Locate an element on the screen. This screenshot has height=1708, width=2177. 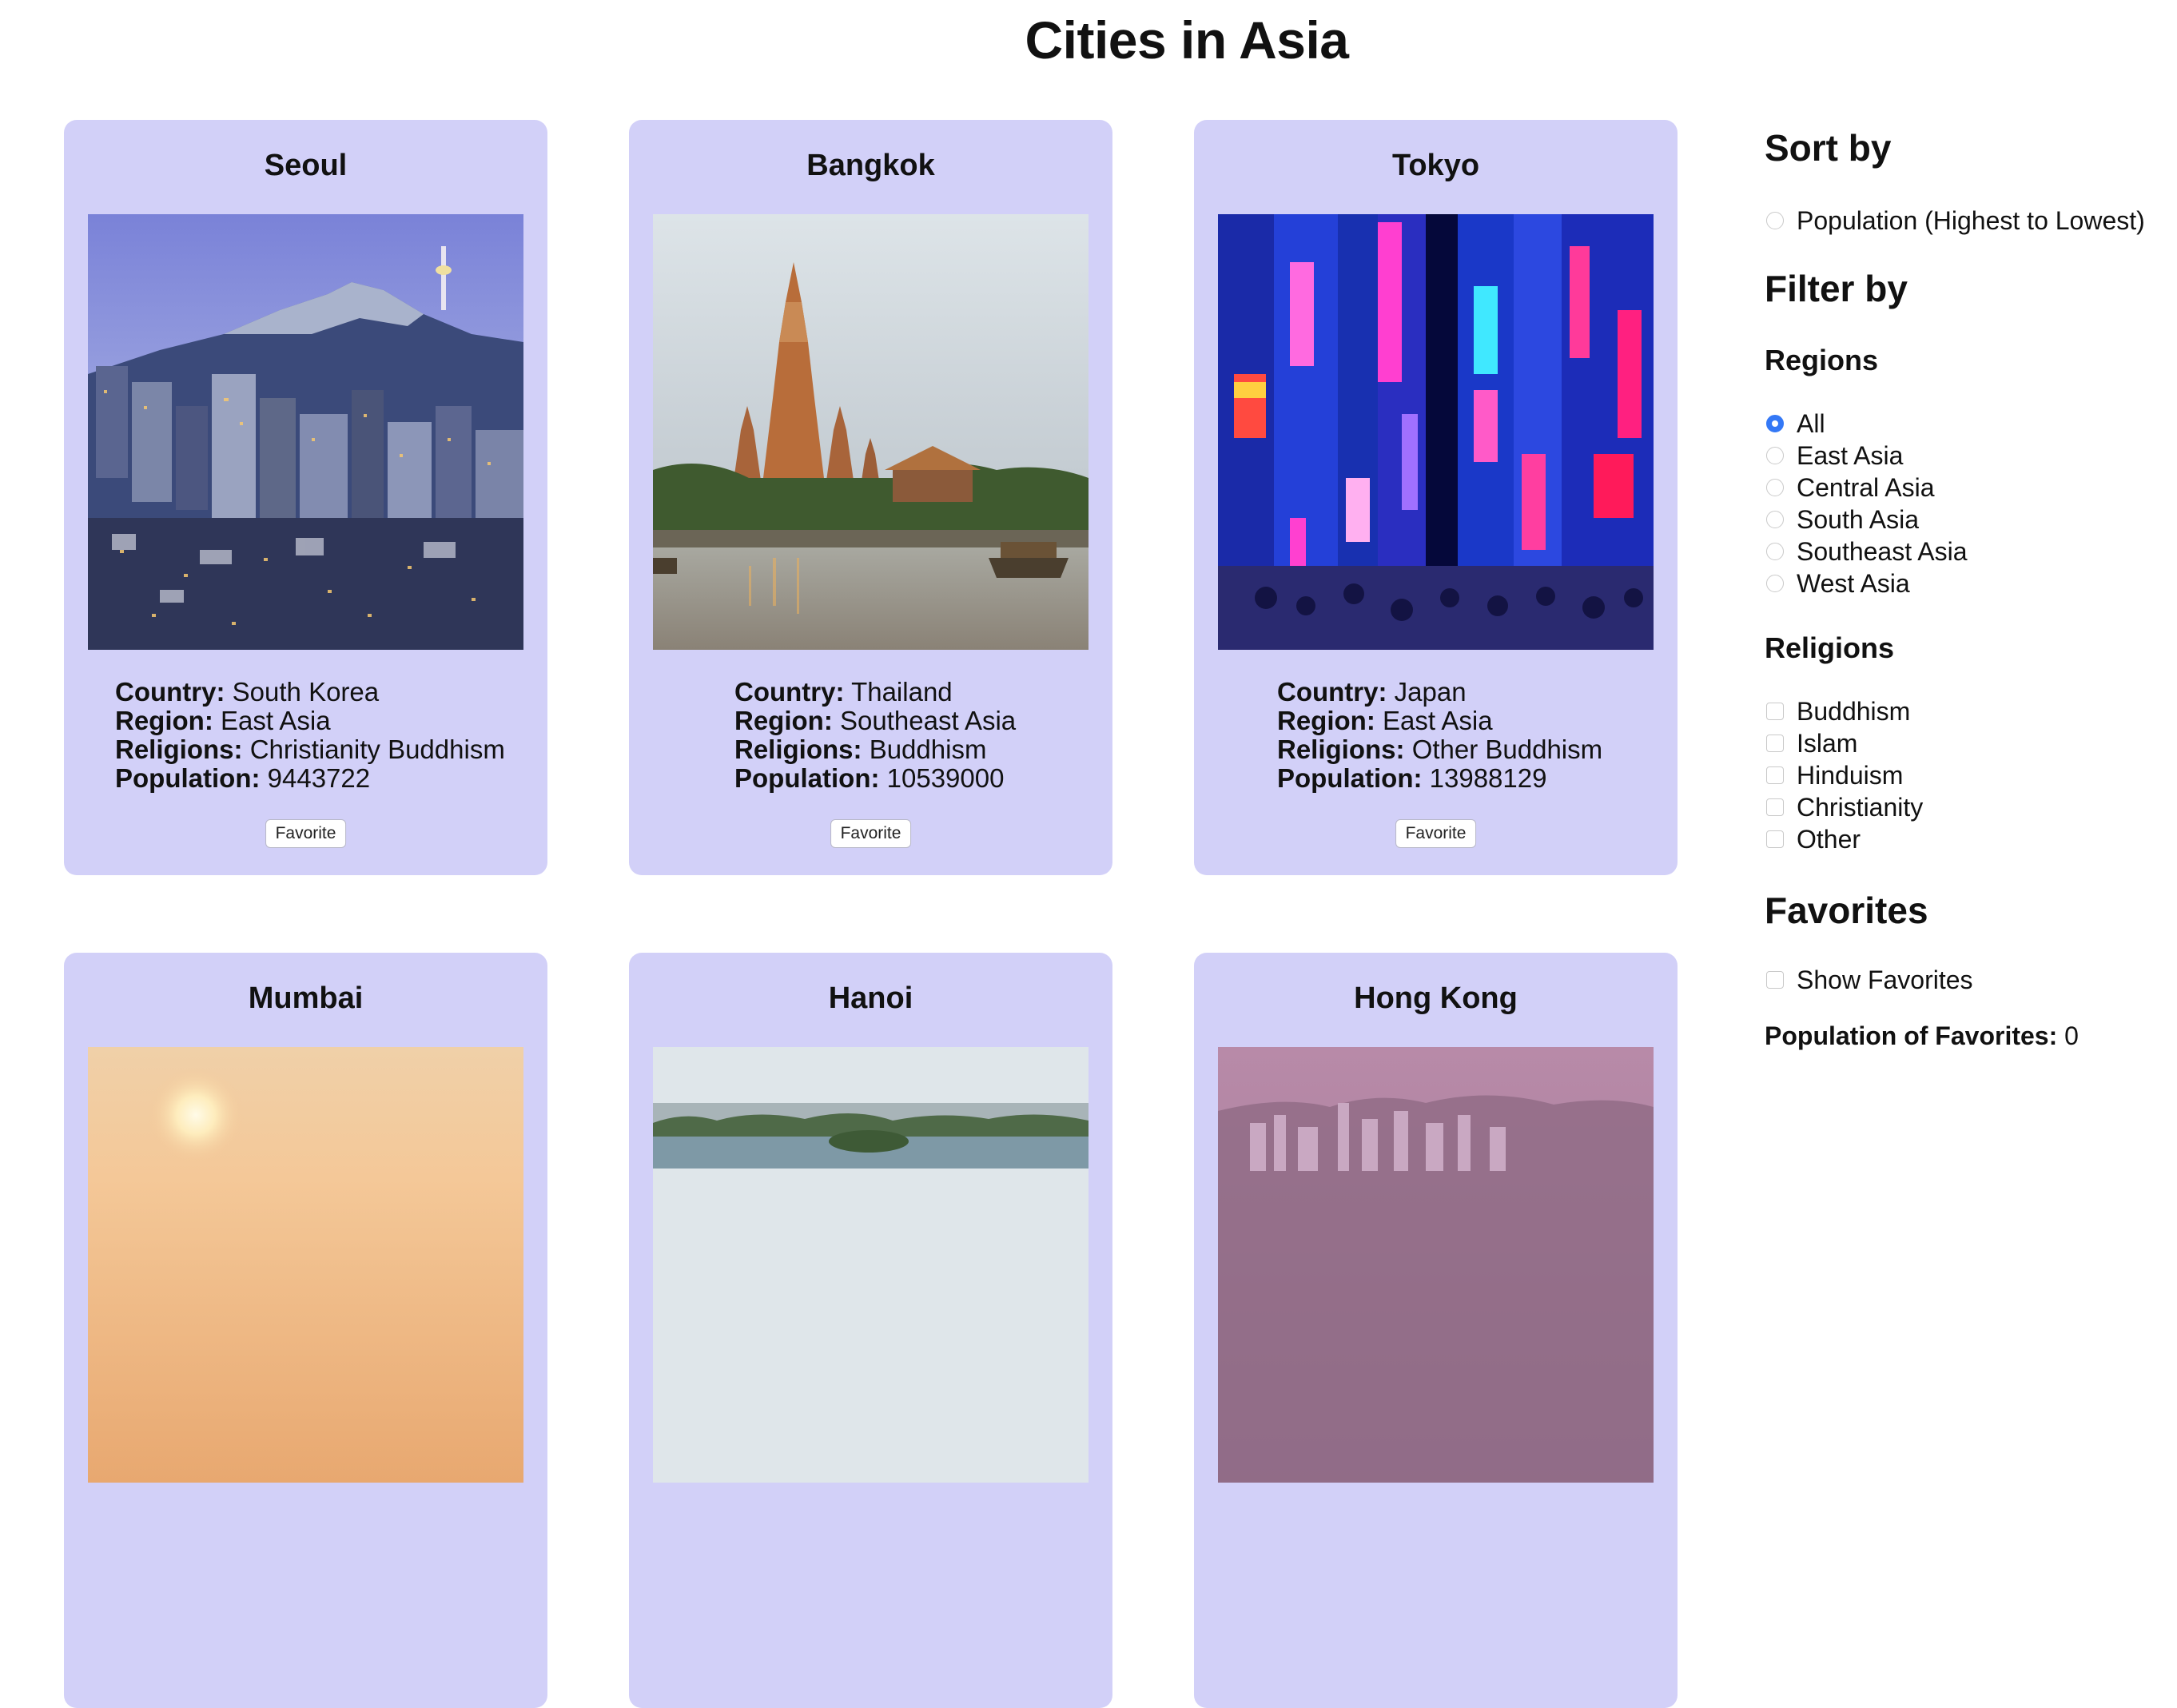
city-image-tokyo is located at coordinates (1436, 432).